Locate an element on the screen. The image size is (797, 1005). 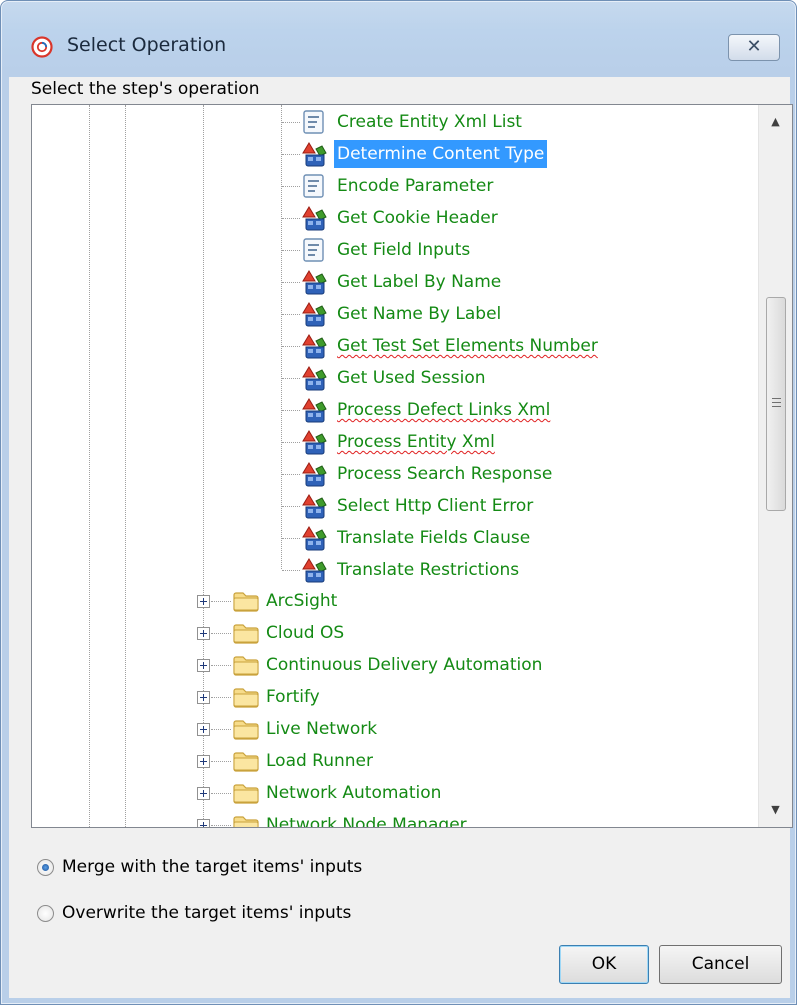
operation-label: Get Cookie Header is located at coordinates (417, 218).